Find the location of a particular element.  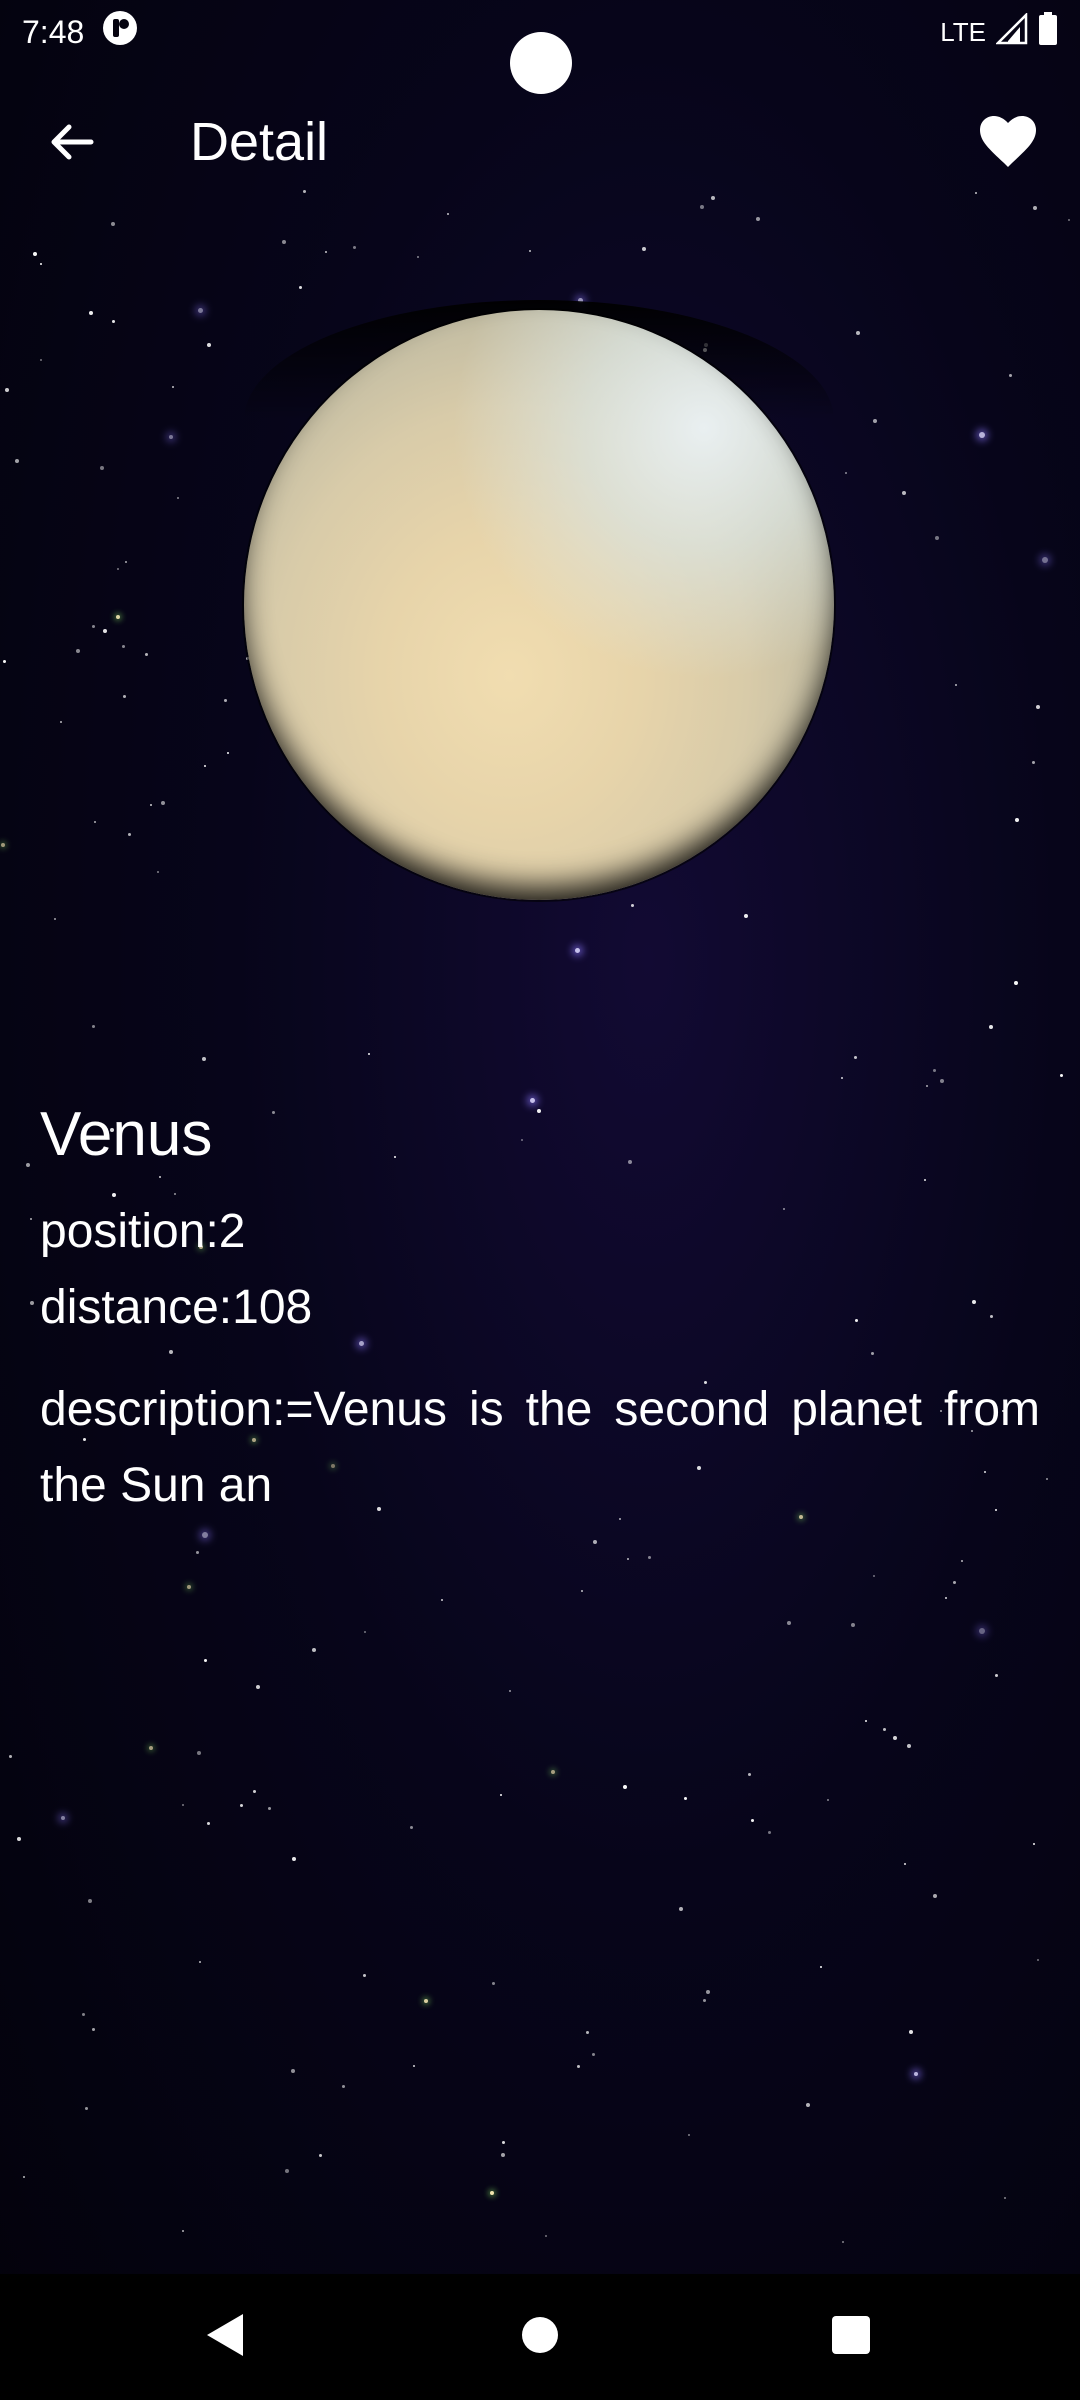

nav-recents-button is located at coordinates (851, 2337).